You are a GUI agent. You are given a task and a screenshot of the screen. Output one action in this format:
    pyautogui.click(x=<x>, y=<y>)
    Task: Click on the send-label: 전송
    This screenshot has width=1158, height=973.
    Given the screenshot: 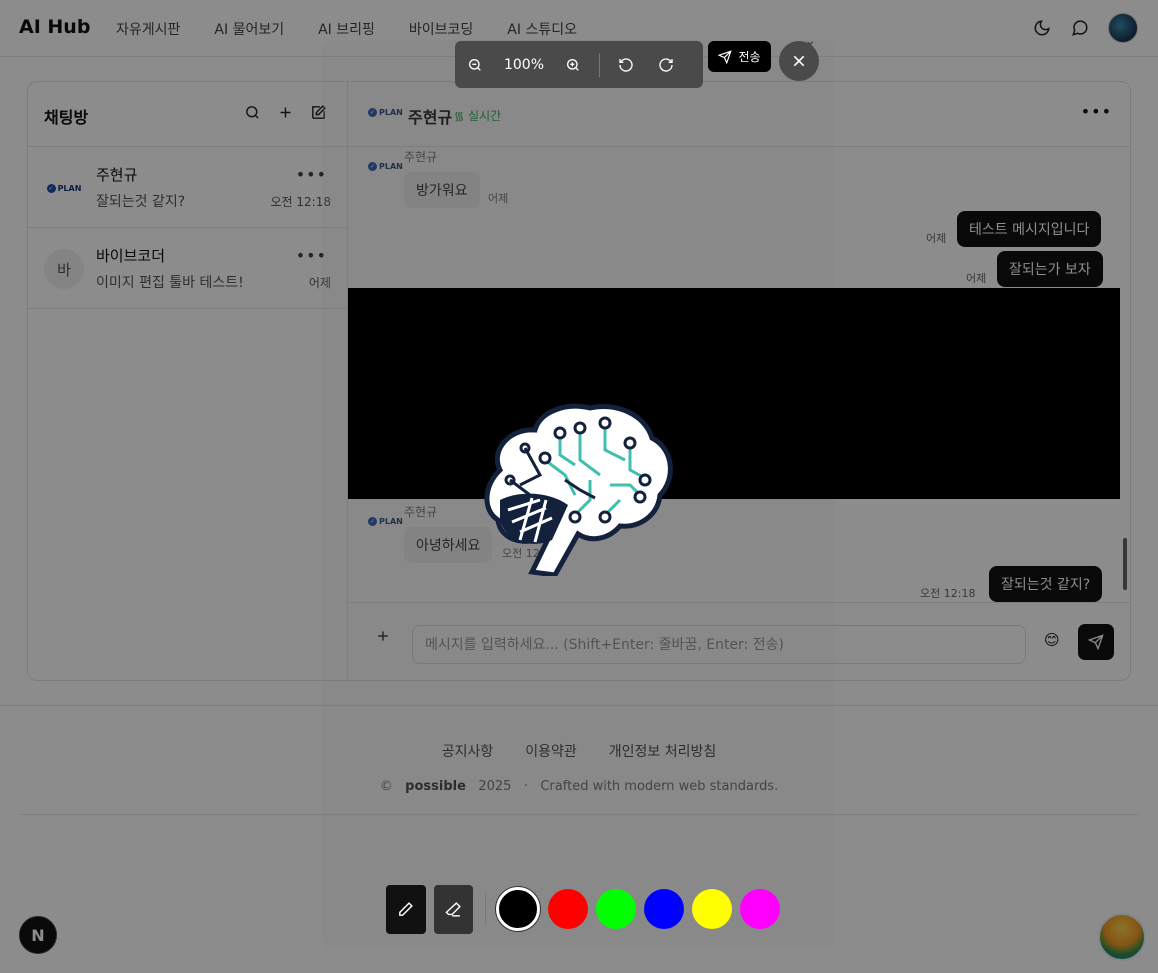 What is the action you would take?
    pyautogui.click(x=749, y=57)
    